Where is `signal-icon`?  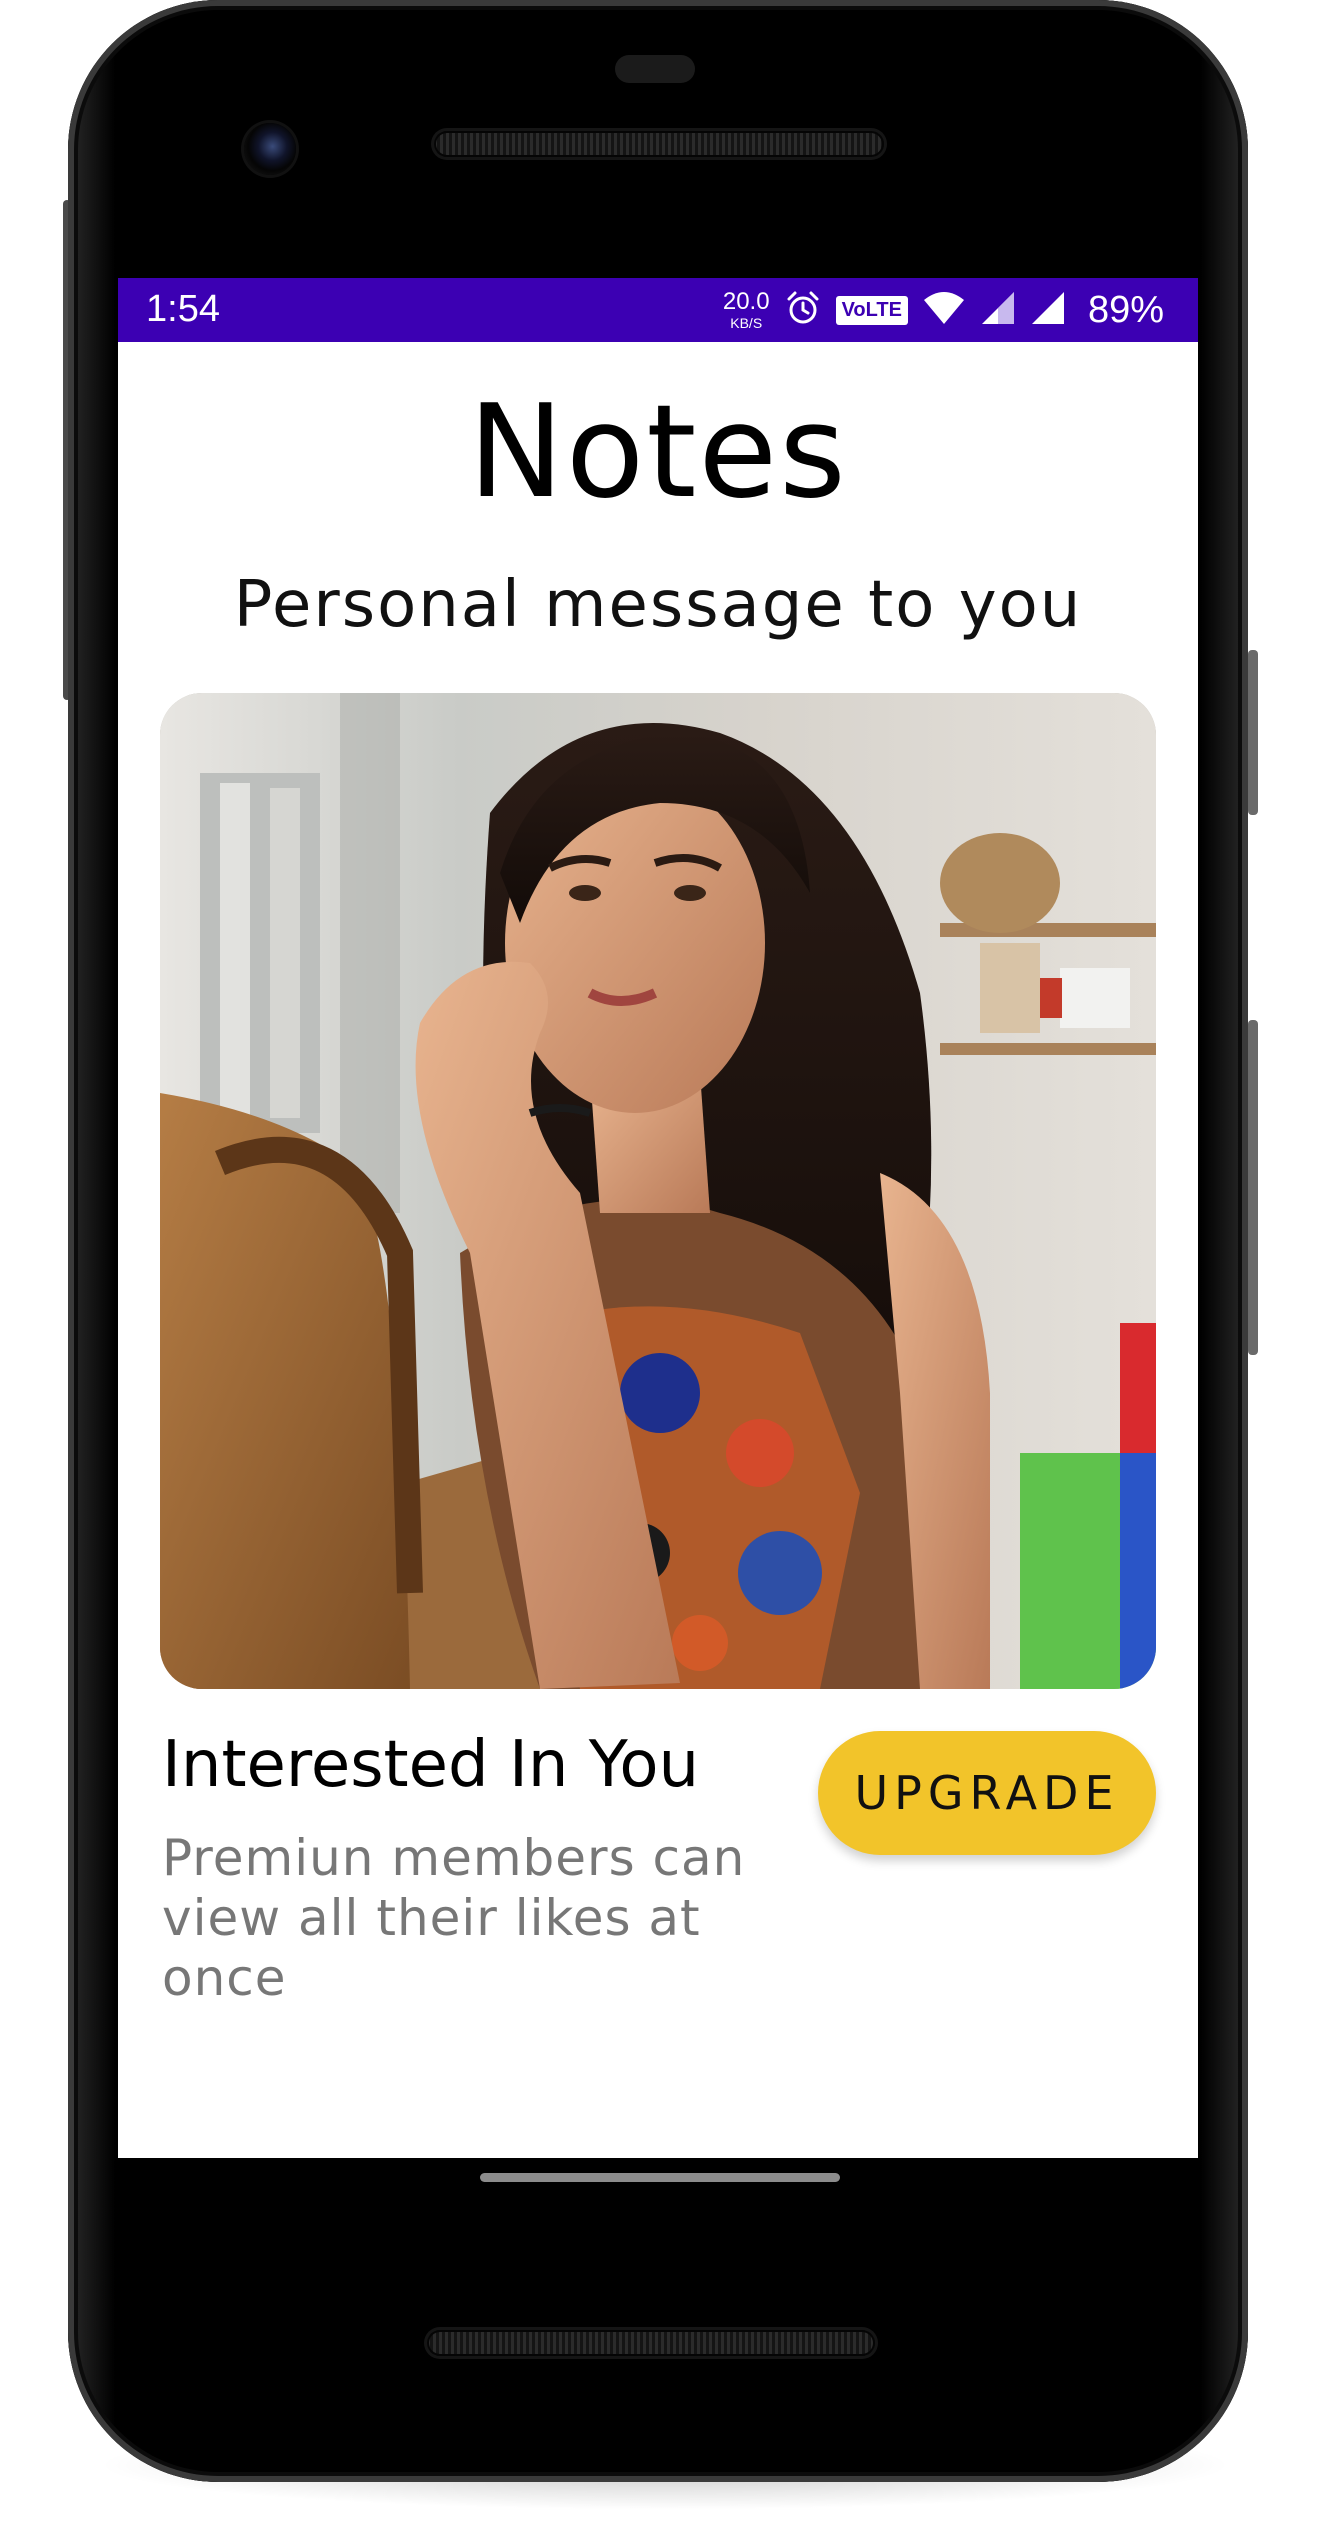
signal-icon is located at coordinates (998, 310).